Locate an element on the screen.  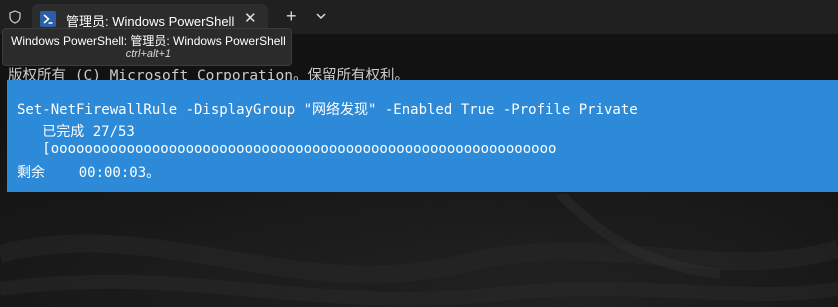
tooltip-title: Windows PowerShell: 管理员 is located at coordinates (148, 41).